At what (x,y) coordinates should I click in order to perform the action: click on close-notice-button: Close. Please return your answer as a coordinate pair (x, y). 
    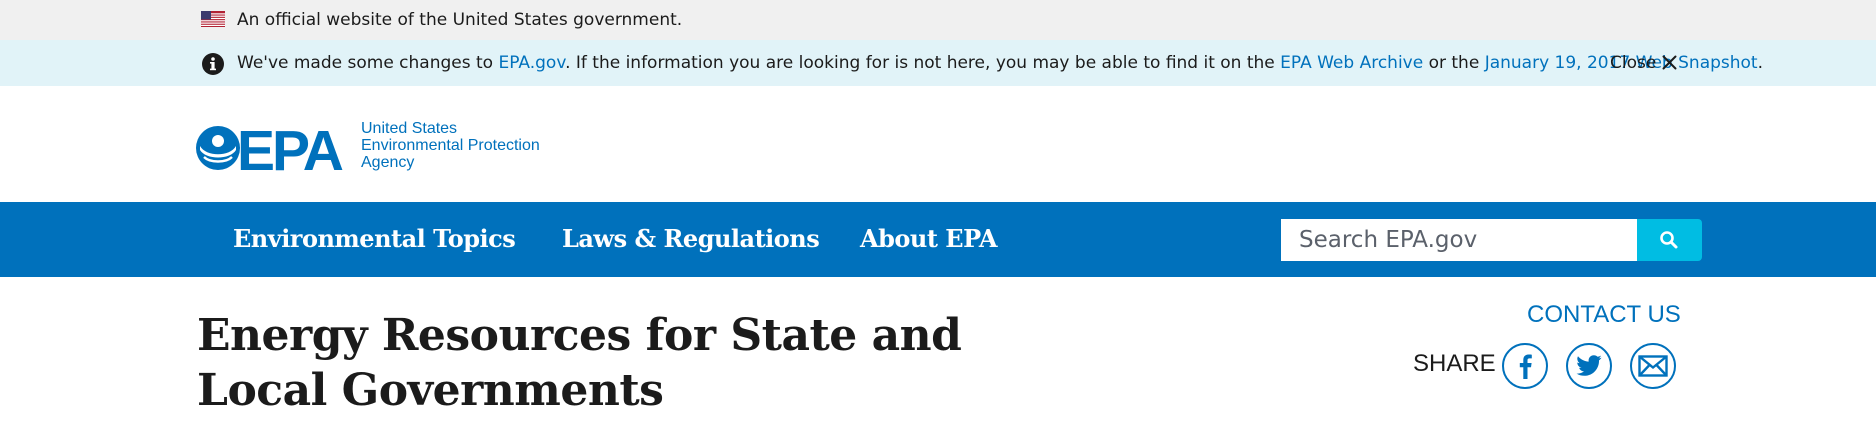
    Looking at the image, I should click on (1643, 63).